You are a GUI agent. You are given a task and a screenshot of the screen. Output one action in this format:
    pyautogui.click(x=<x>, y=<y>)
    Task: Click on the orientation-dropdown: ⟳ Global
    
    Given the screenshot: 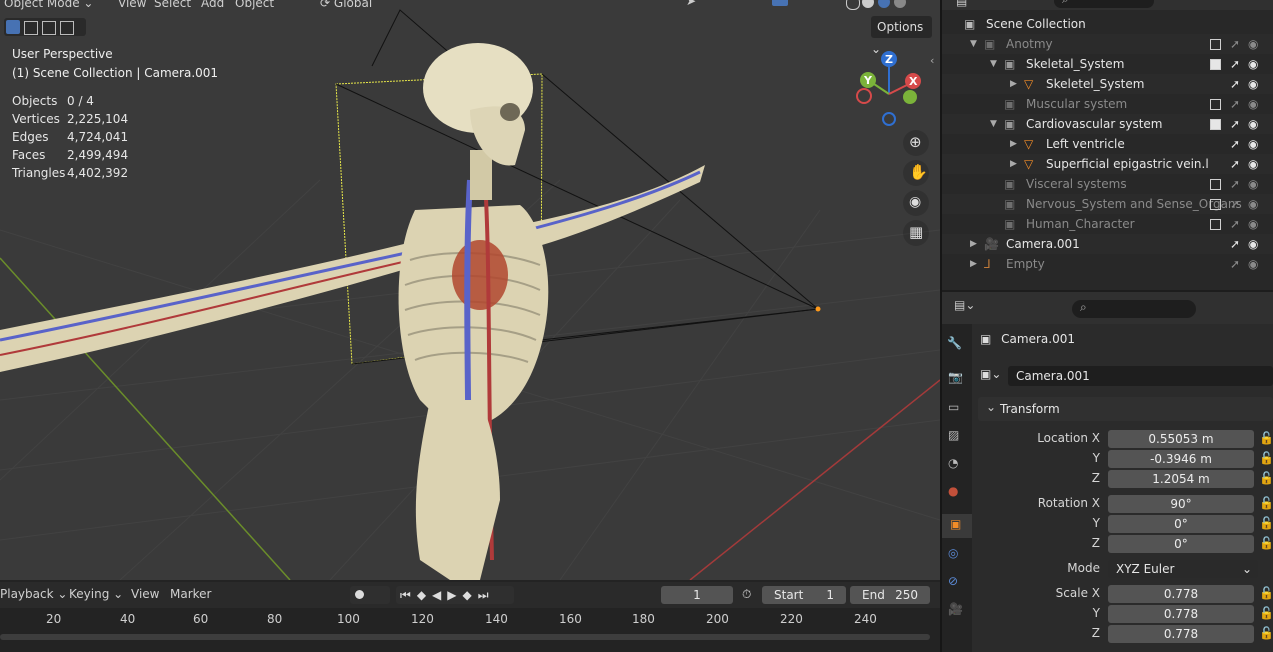 What is the action you would take?
    pyautogui.click(x=346, y=5)
    